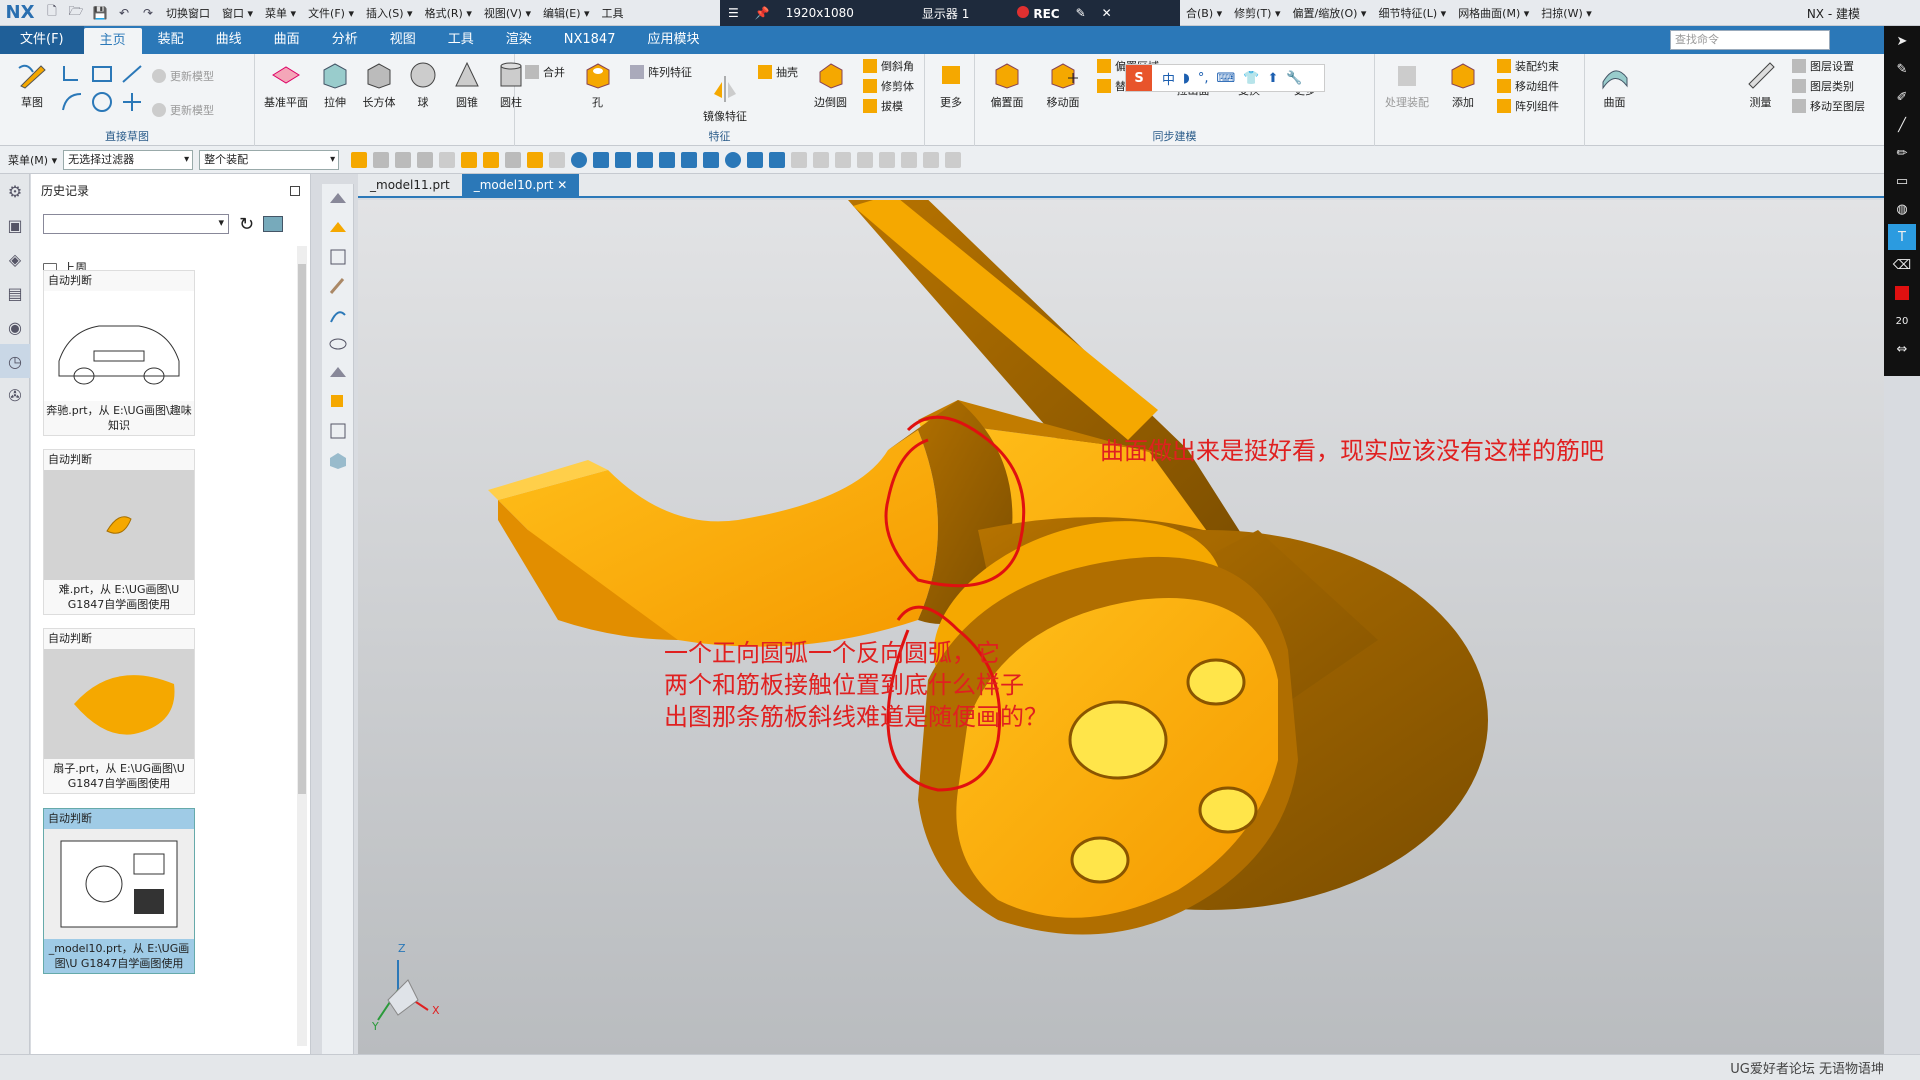 The height and width of the screenshot is (1080, 1920). Describe the element at coordinates (15, 395) in the screenshot. I see `process-icon: ✇` at that location.